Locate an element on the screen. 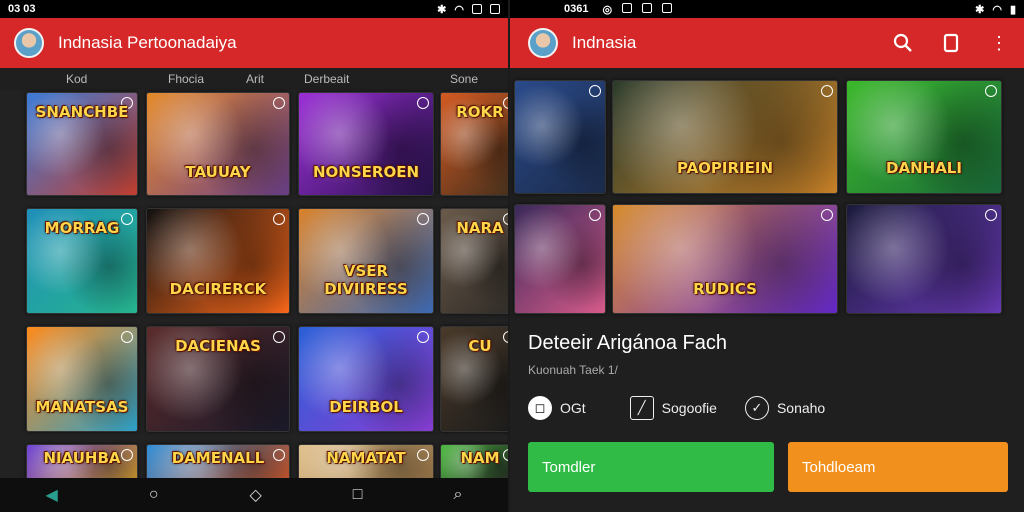 Image resolution: width=1024 pixels, height=512 pixels. game-tile: DEIRBOL is located at coordinates (366, 379).